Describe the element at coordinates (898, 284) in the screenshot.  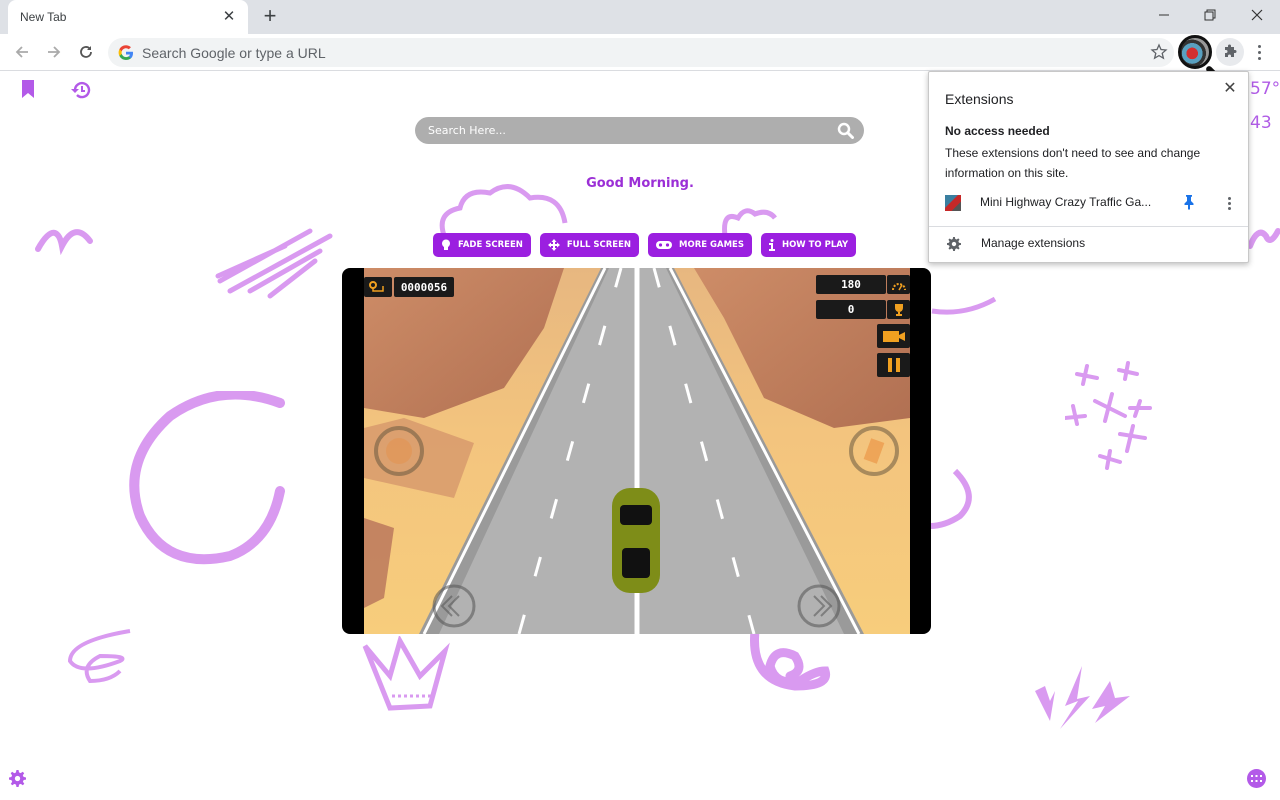
I see `speedometer-icon` at that location.